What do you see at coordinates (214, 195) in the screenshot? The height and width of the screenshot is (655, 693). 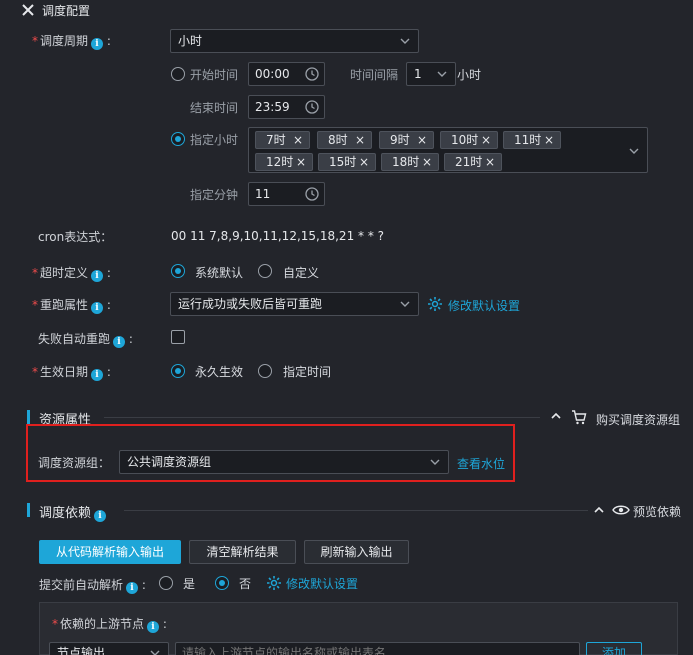 I see `specified-minute-label: 指定分钟` at bounding box center [214, 195].